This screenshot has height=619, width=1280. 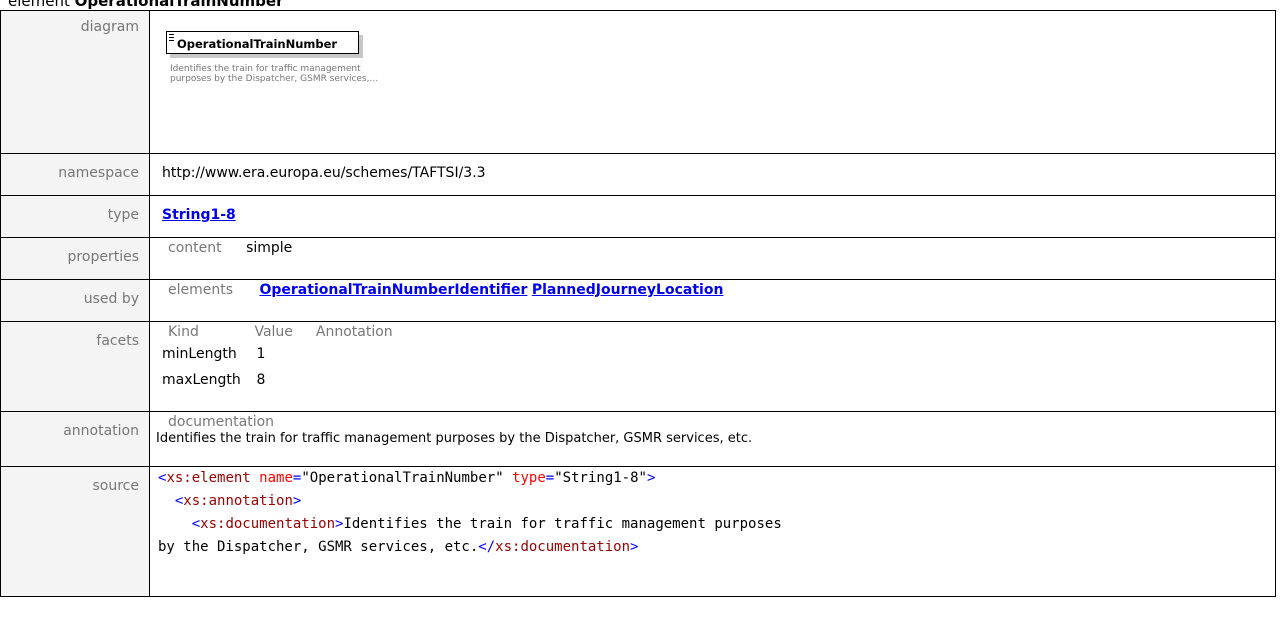 What do you see at coordinates (199, 215) in the screenshot?
I see `type-link: String1-8` at bounding box center [199, 215].